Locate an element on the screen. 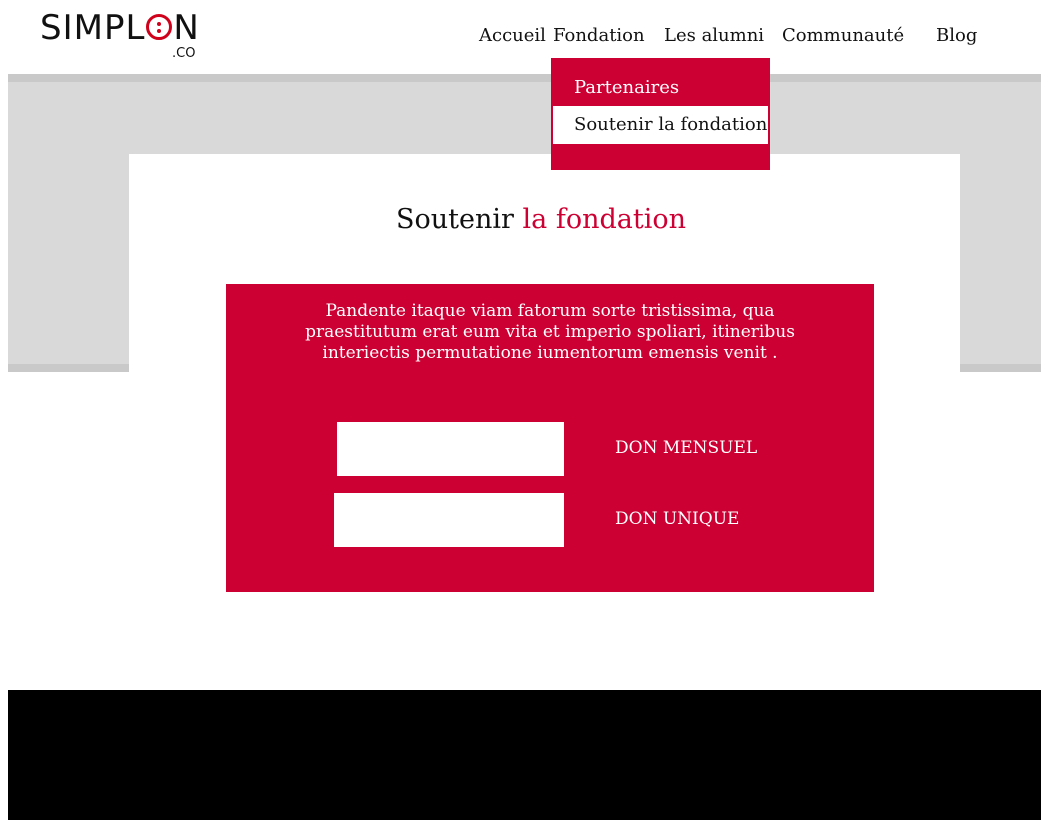 This screenshot has height=820, width=1041. page-title-main: Soutenir is located at coordinates (455, 219).